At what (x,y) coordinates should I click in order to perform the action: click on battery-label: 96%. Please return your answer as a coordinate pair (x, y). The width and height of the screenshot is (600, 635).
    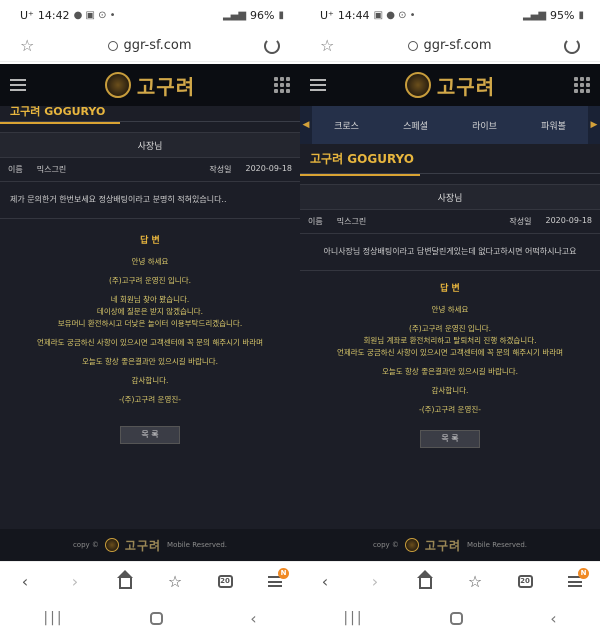
    Looking at the image, I should click on (262, 15).